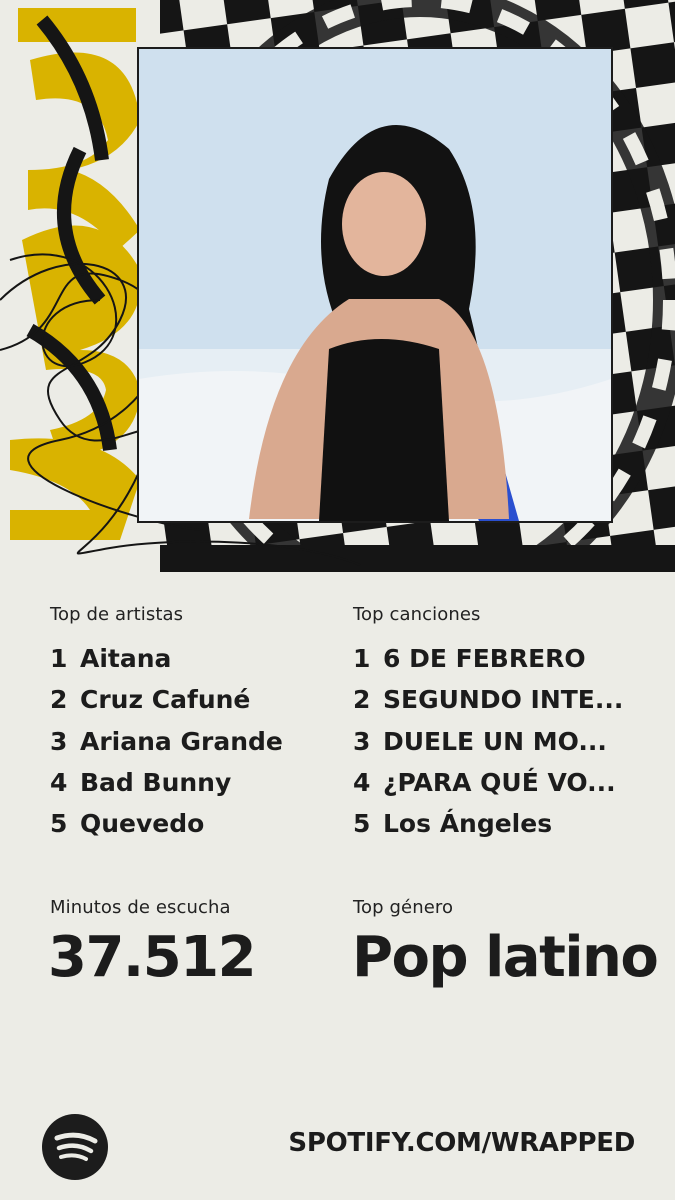 The image size is (675, 1200). What do you see at coordinates (403, 907) in the screenshot?
I see `top-genre-label: Top género` at bounding box center [403, 907].